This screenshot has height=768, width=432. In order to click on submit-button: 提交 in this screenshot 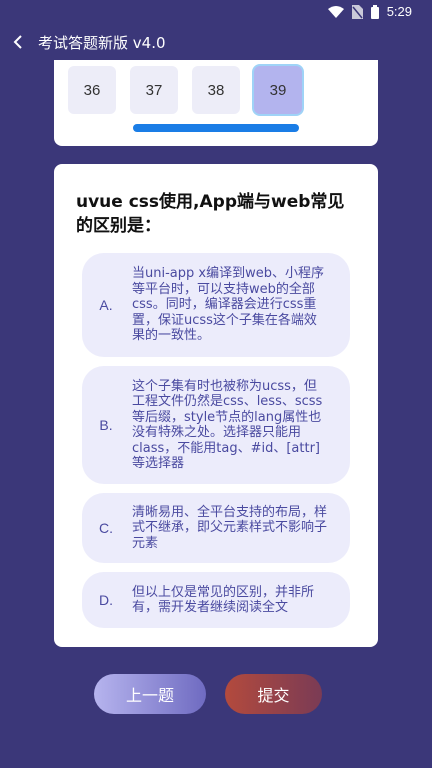, I will do `click(273, 694)`.